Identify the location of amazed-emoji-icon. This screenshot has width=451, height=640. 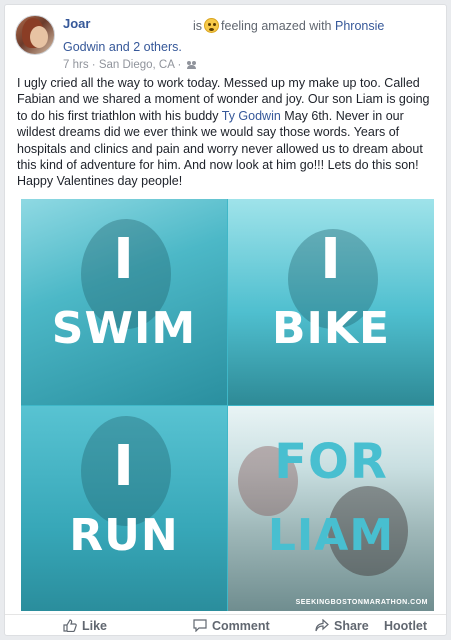
(212, 25).